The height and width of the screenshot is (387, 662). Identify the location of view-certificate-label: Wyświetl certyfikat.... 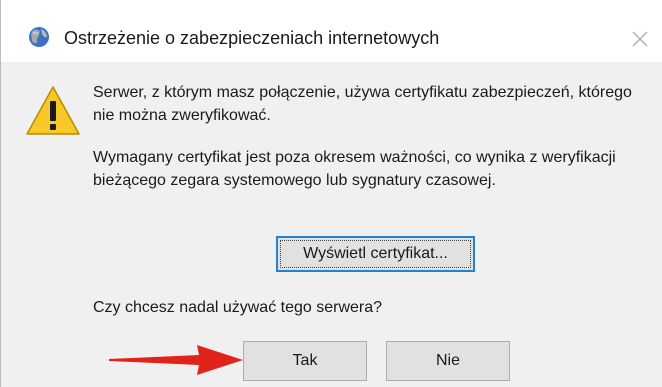
(375, 254).